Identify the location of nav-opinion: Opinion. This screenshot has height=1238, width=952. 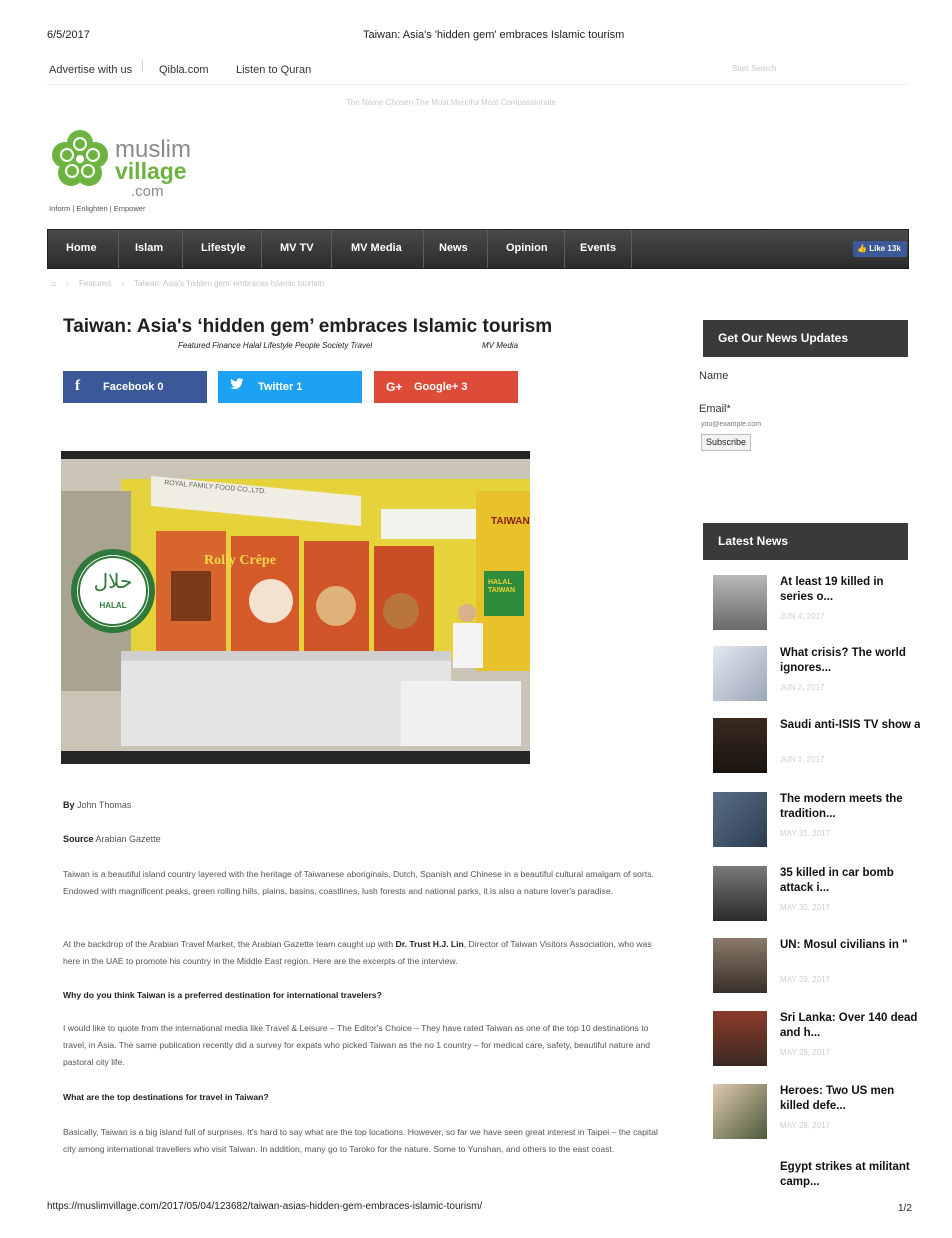
(527, 248).